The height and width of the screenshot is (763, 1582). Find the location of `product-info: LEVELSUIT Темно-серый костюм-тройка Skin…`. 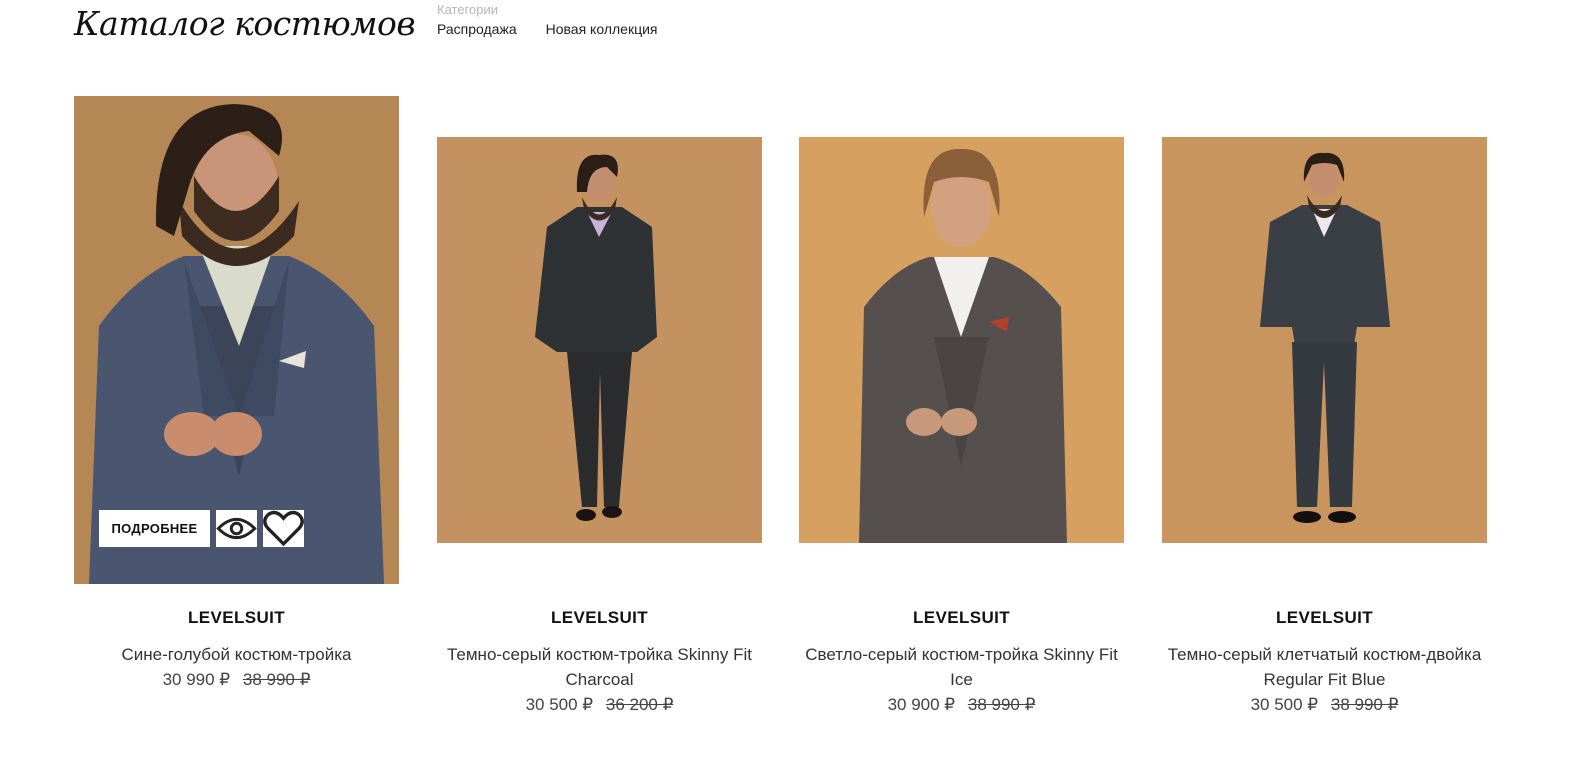

product-info: LEVELSUIT Темно-серый костюм-тройка Skin… is located at coordinates (599, 662).